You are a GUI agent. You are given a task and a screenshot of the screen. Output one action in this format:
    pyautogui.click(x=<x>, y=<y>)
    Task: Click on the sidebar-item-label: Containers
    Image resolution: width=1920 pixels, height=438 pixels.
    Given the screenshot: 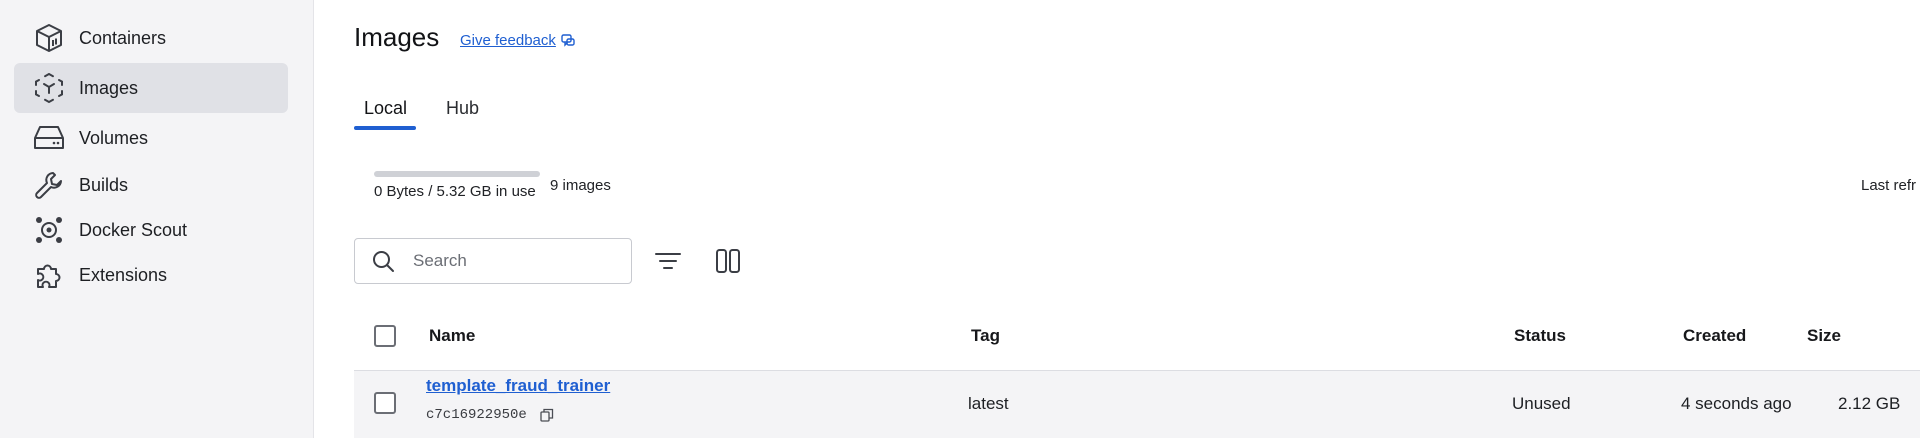 What is the action you would take?
    pyautogui.click(x=123, y=37)
    